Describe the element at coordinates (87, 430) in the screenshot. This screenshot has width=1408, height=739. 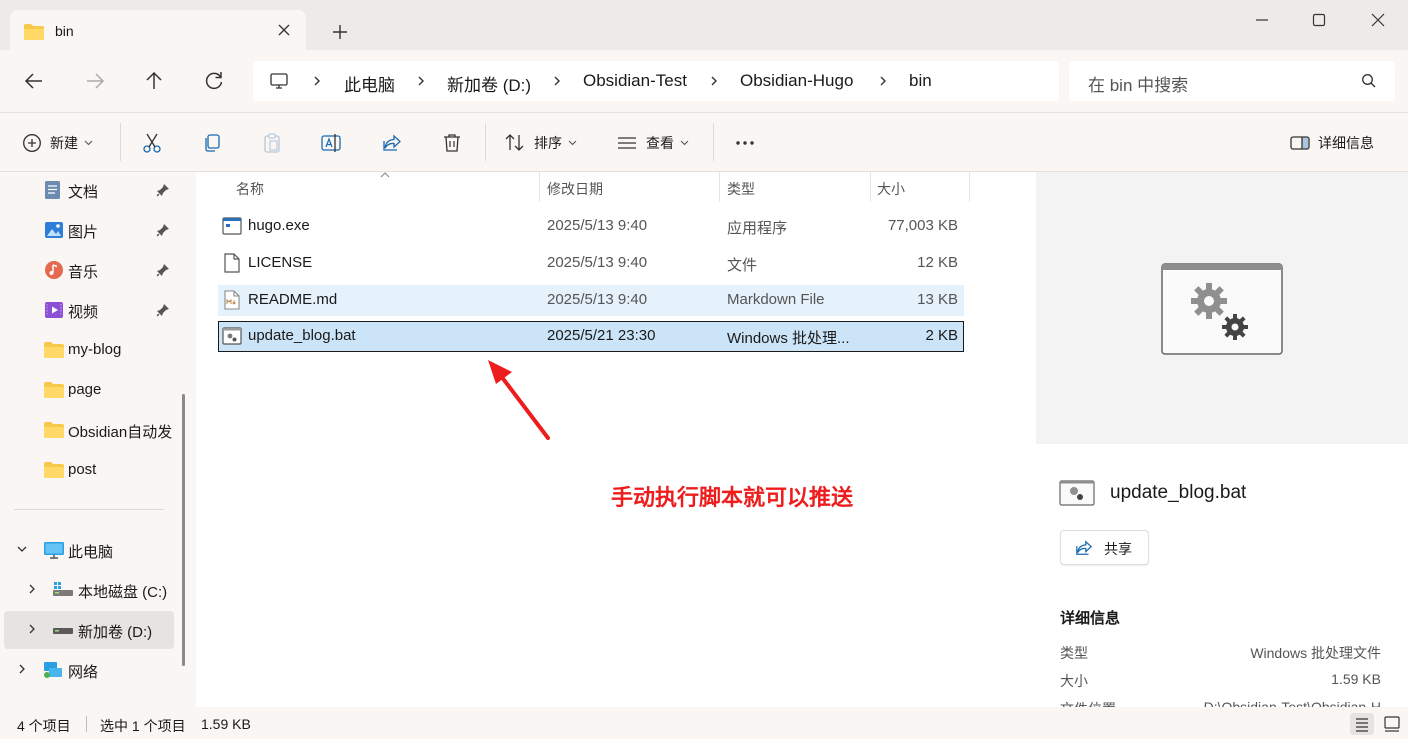
I see `sidebar-item-obsidian-auto: Obsidian自动发` at that location.